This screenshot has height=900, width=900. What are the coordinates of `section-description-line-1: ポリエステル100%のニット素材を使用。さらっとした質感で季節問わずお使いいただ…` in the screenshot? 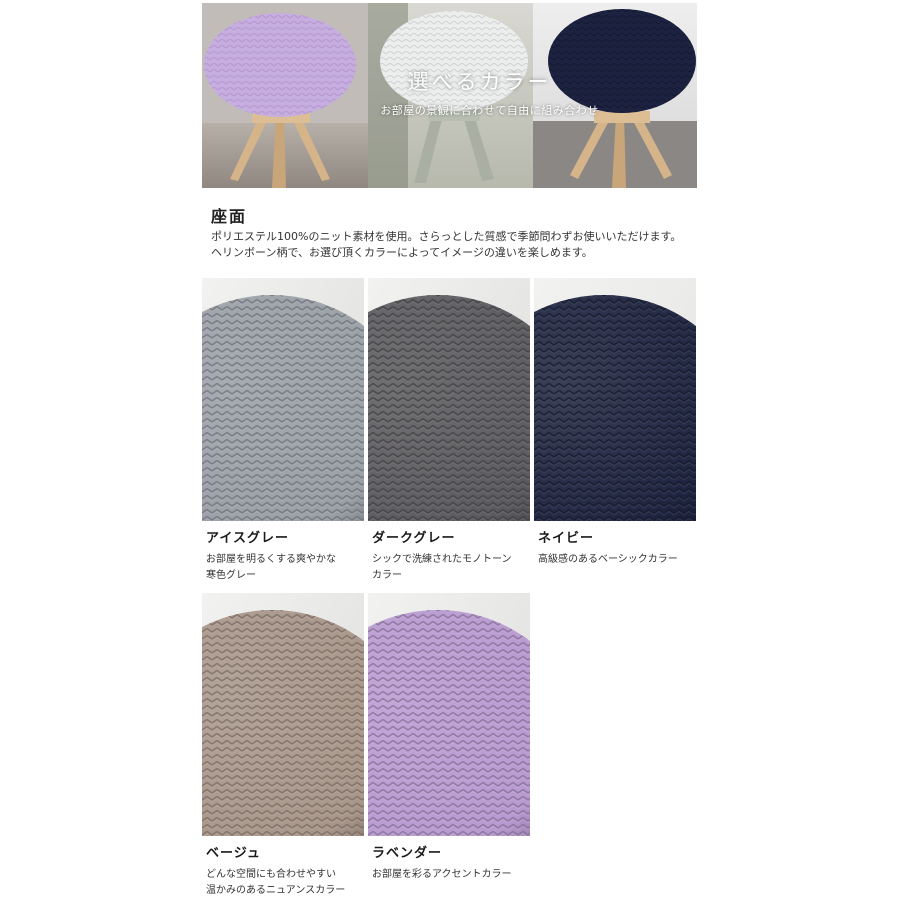 It's located at (446, 236).